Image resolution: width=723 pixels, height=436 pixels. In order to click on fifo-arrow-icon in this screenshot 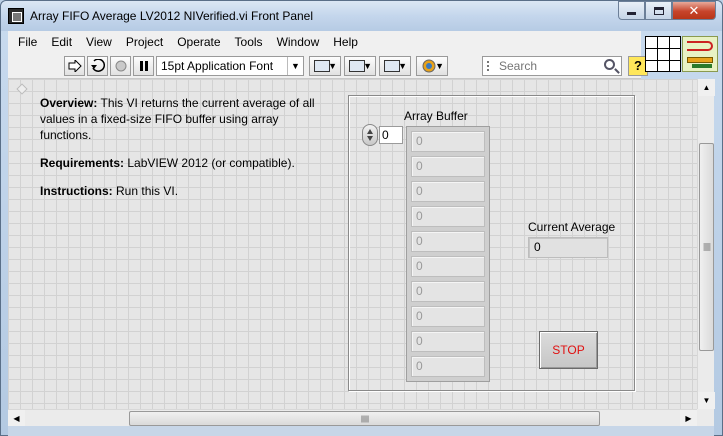, I will do `click(700, 46)`.